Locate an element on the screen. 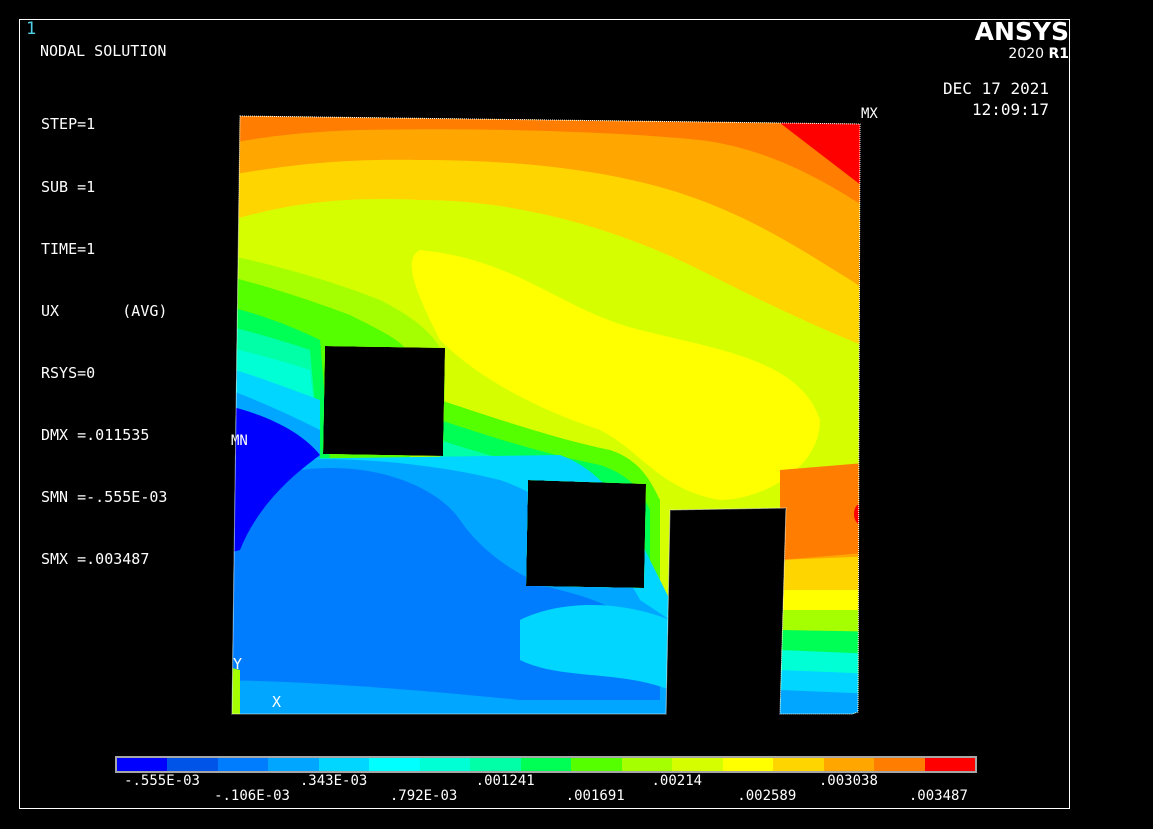  axis-x-label: X is located at coordinates (277, 702).